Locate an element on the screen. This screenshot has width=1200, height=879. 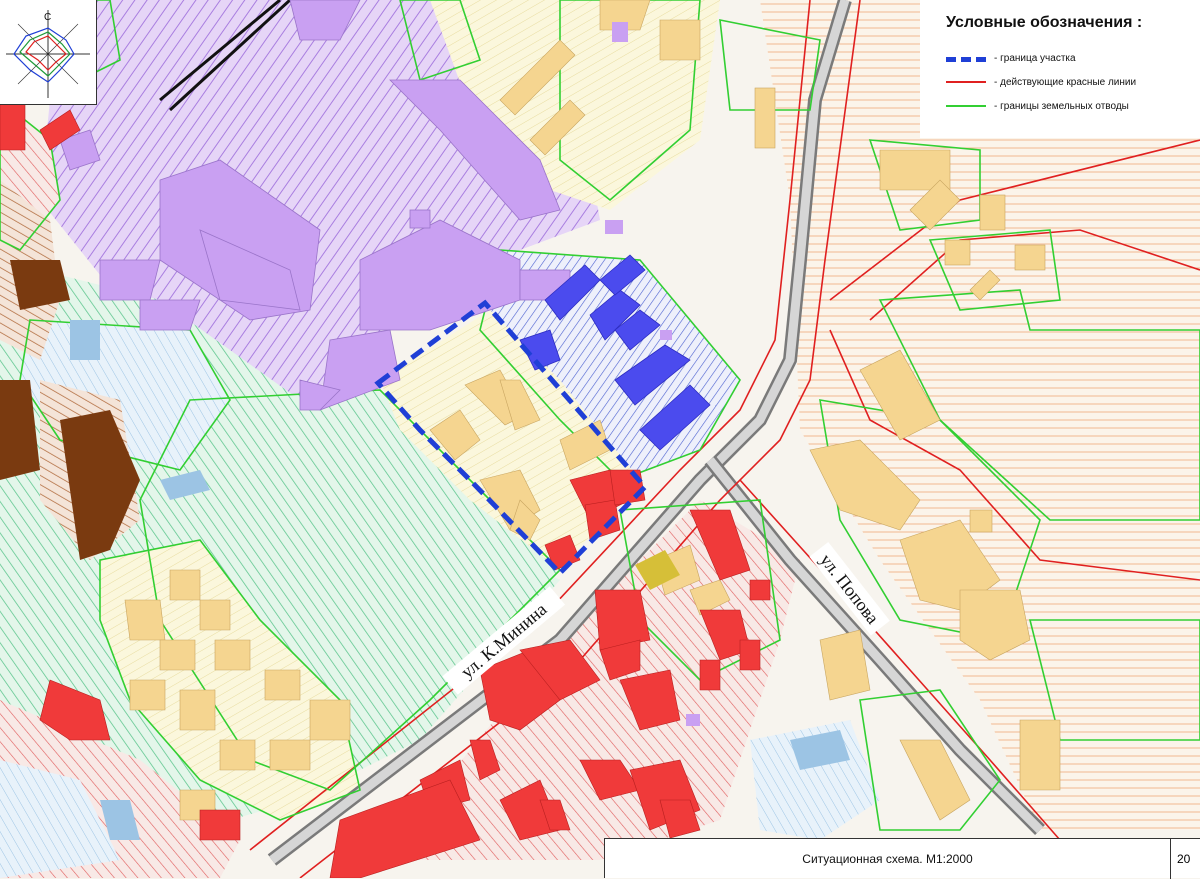
wind-rose-panel: С is located at coordinates (48, 52).